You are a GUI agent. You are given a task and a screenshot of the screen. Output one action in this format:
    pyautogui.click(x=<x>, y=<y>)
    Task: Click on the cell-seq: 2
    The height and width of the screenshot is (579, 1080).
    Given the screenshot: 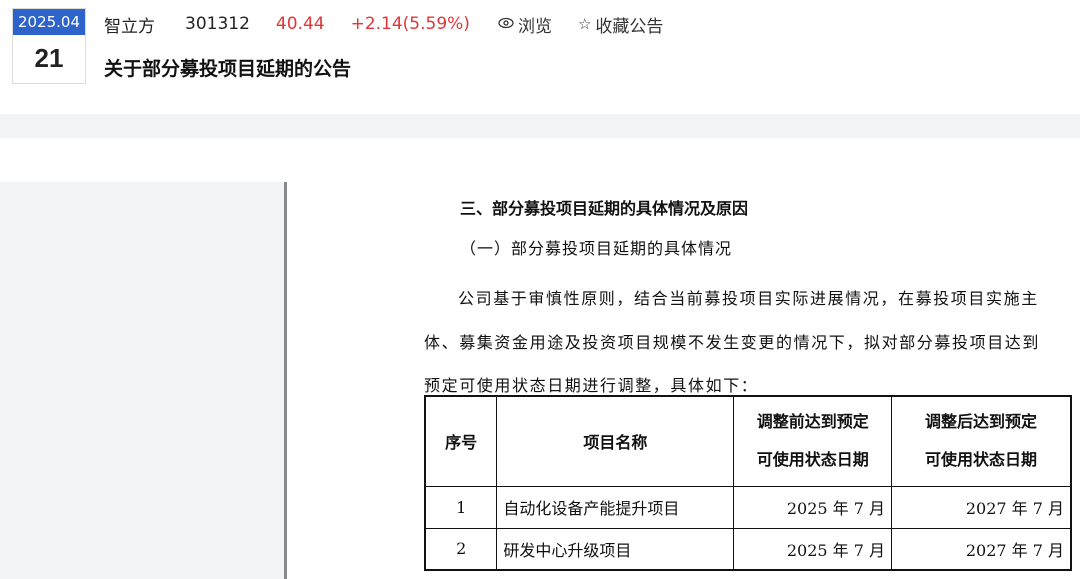 What is the action you would take?
    pyautogui.click(x=461, y=549)
    